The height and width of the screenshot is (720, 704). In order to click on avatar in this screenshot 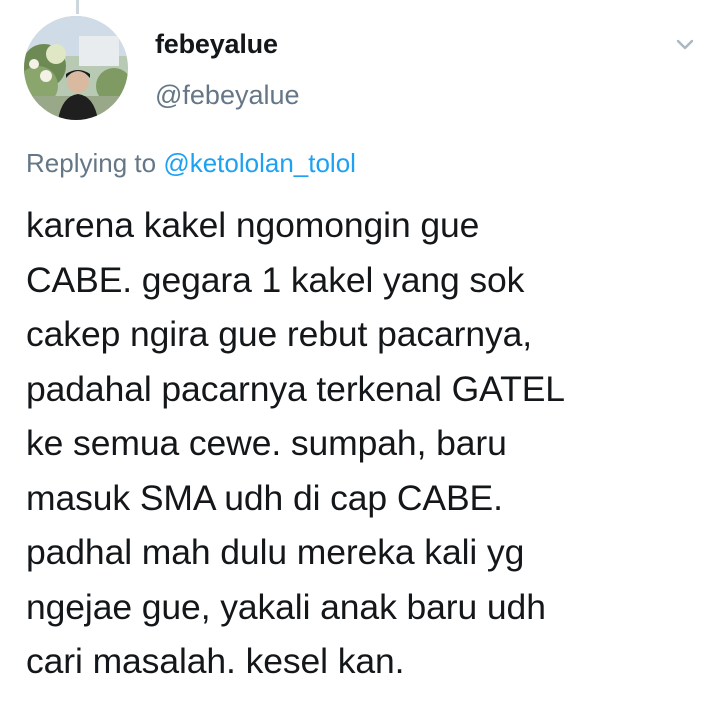, I will do `click(76, 68)`.